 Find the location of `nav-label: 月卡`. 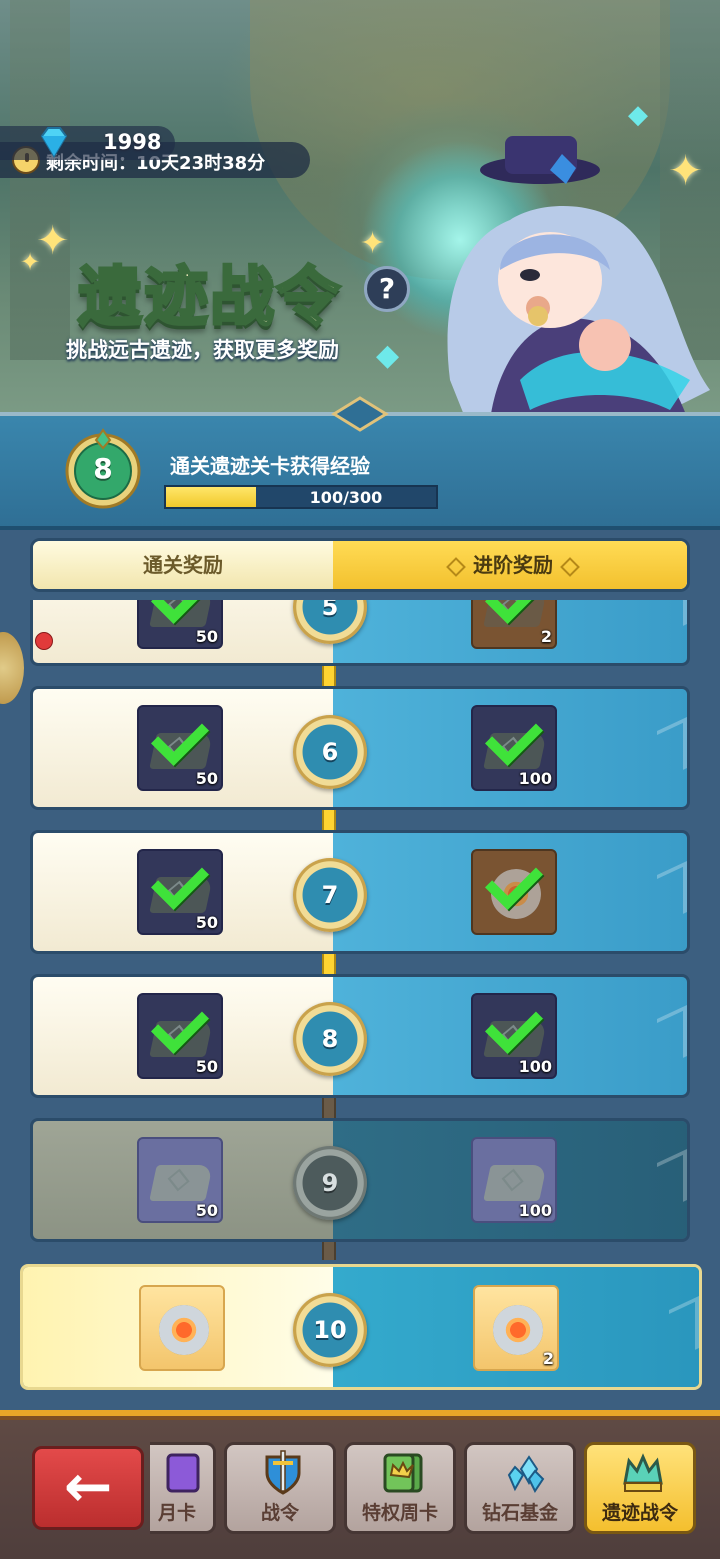

nav-label: 月卡 is located at coordinates (177, 1513).